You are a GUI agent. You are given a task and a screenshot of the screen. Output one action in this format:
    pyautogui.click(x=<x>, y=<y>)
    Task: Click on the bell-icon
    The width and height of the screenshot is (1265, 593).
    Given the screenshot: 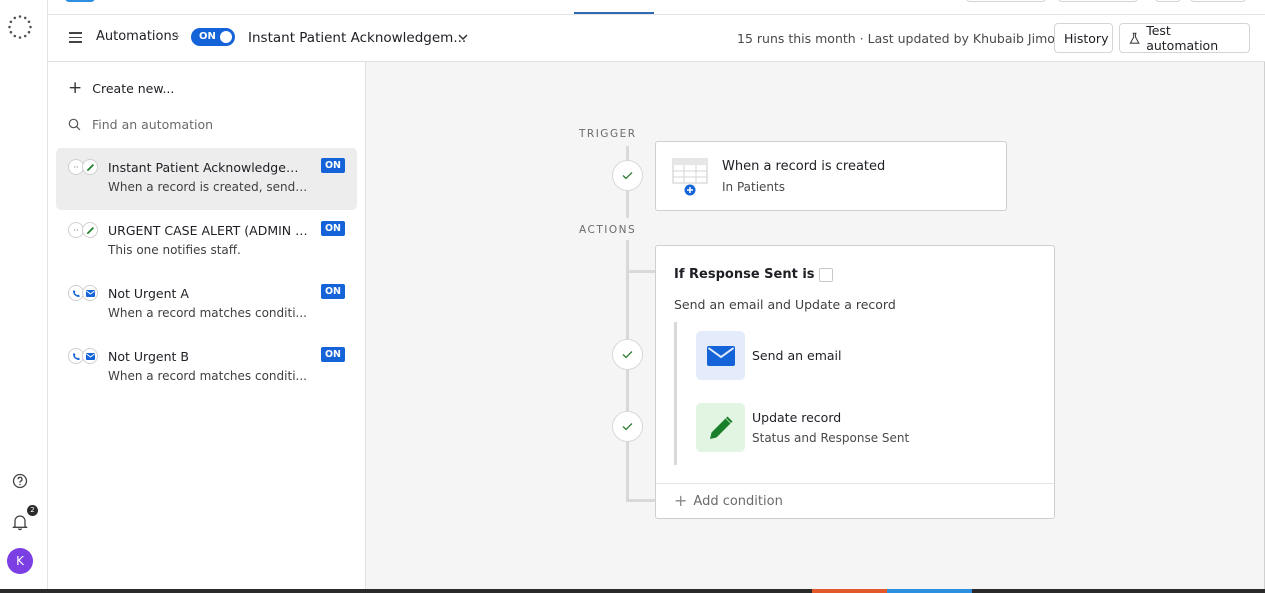 What is the action you would take?
    pyautogui.click(x=20, y=522)
    